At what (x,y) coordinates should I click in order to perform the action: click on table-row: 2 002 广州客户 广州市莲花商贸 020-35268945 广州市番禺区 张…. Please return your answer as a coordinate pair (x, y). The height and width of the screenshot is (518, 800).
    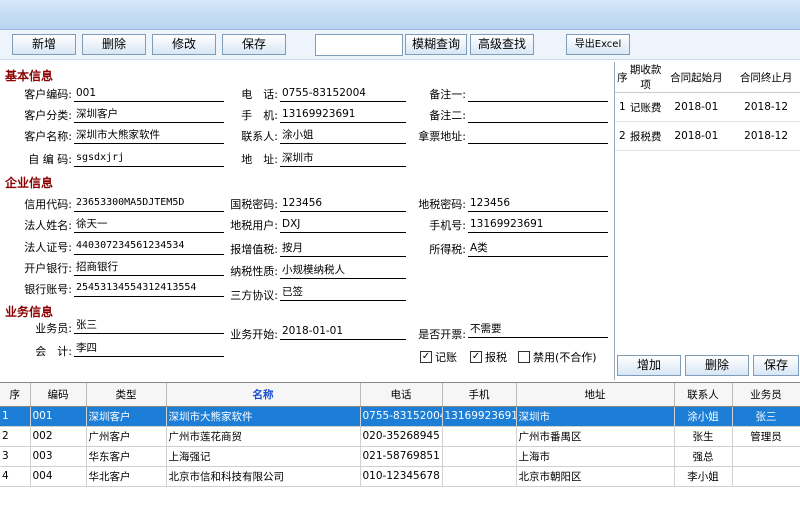
    Looking at the image, I should click on (400, 436).